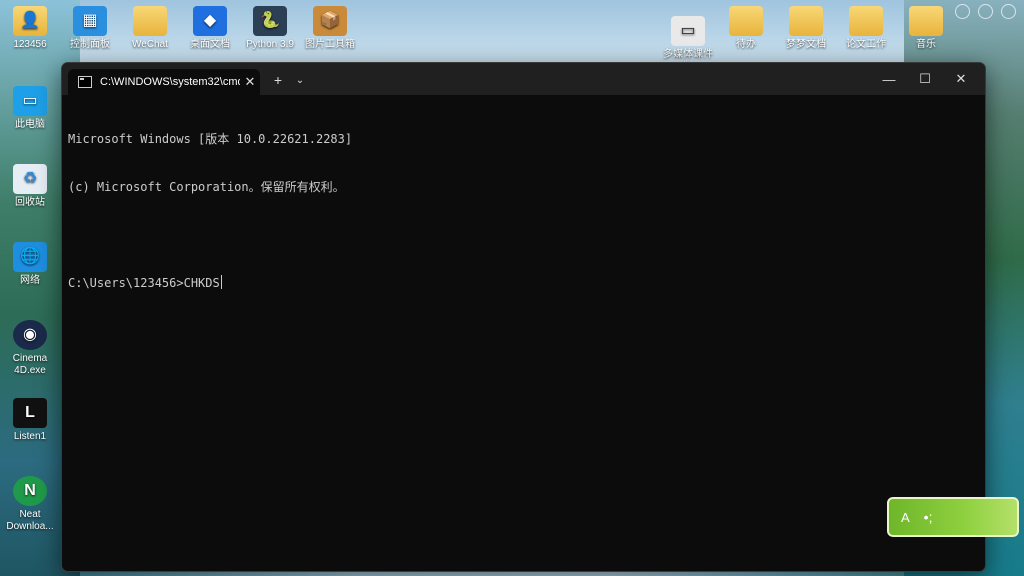 This screenshot has height=576, width=1024. What do you see at coordinates (746, 44) in the screenshot?
I see `desktop-icon-label: 待办` at bounding box center [746, 44].